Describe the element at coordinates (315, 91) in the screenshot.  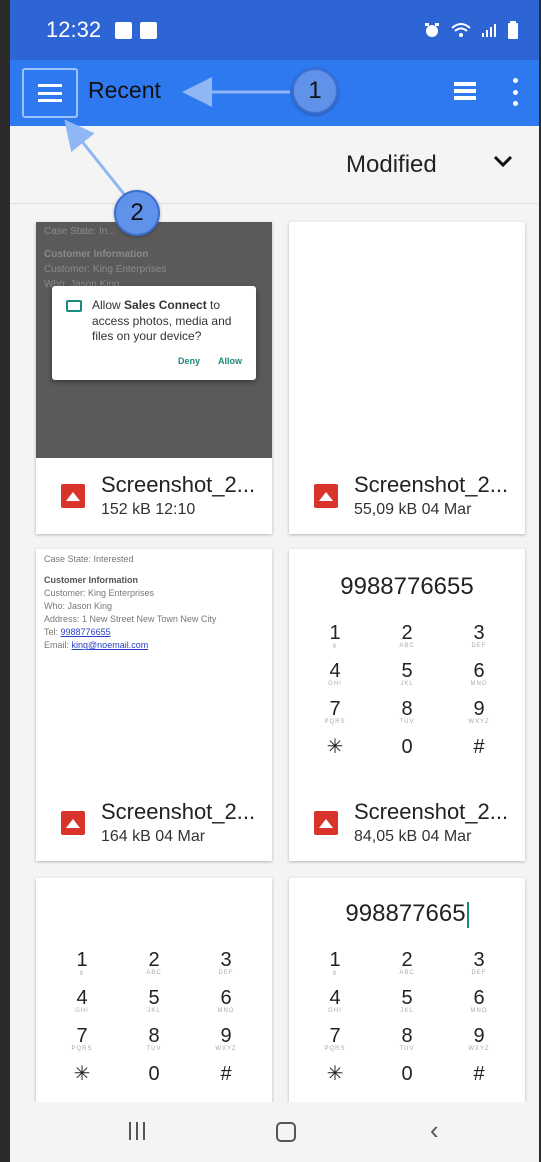
I see `annotation-callout-1: 1` at that location.